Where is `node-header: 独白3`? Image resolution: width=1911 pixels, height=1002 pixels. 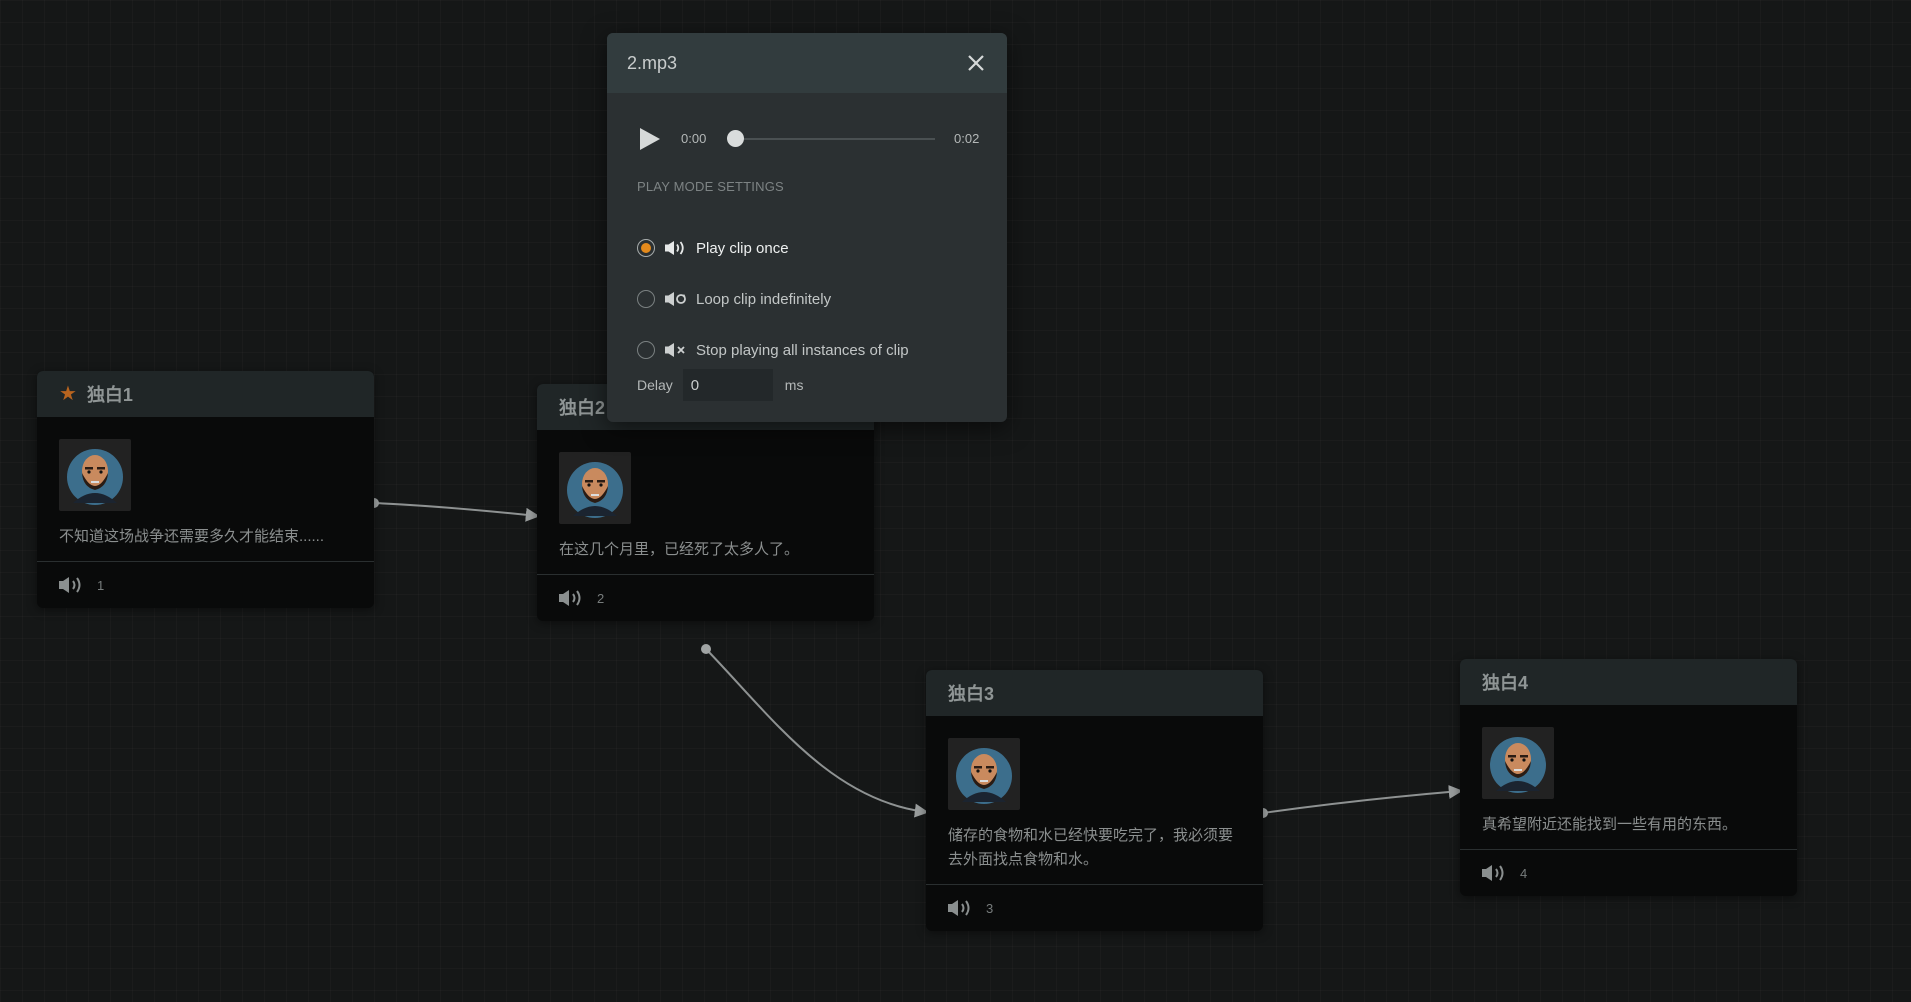 node-header: 独白3 is located at coordinates (1094, 693).